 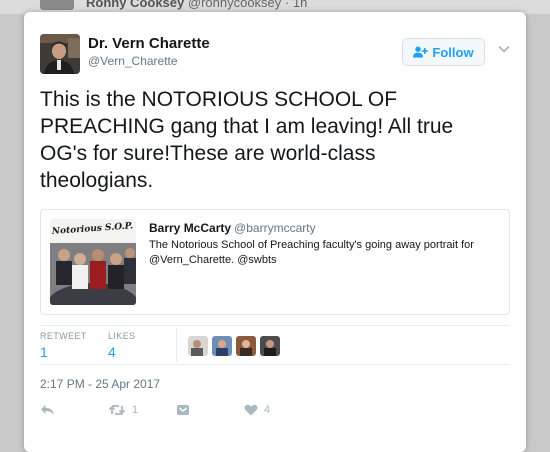 I want to click on author-handle: @Vern_Charette, so click(x=133, y=61).